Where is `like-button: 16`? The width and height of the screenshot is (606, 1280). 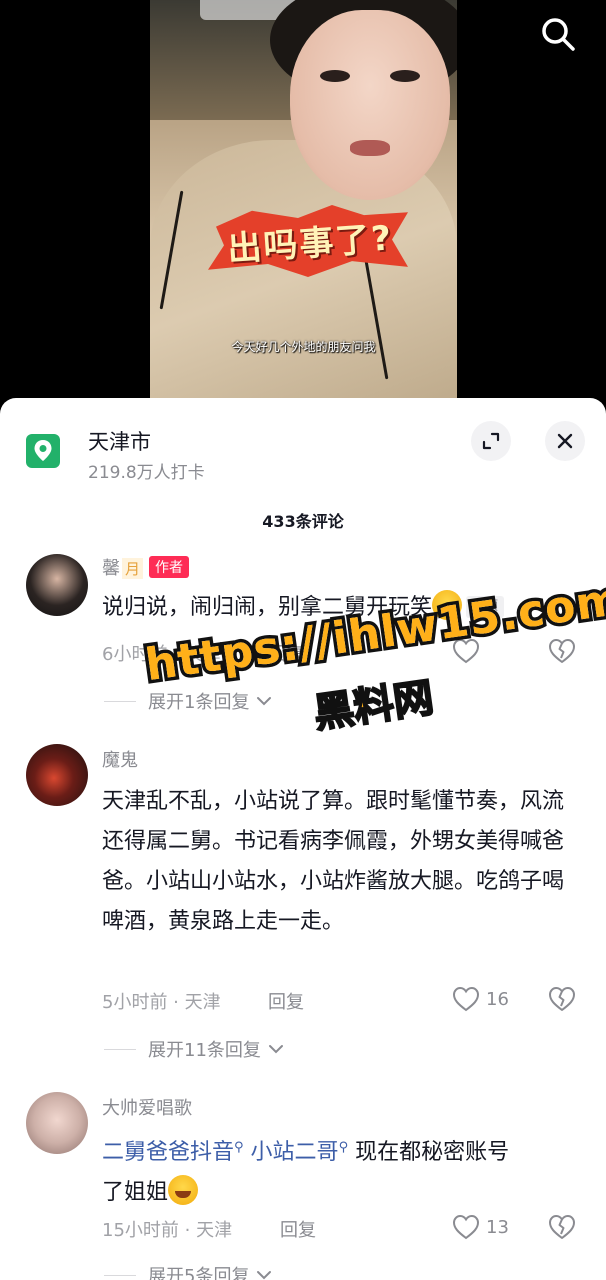
like-button: 16 is located at coordinates (480, 999).